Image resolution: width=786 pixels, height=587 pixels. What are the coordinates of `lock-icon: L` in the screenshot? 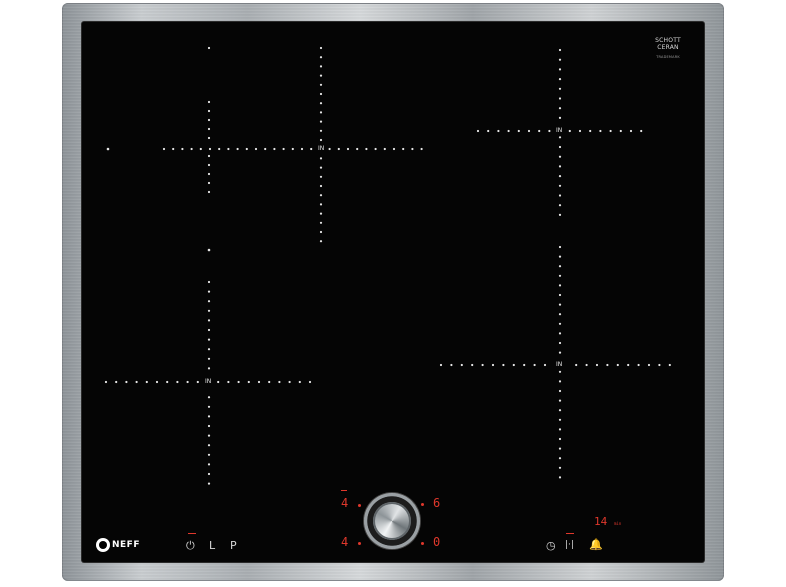 It's located at (212, 545).